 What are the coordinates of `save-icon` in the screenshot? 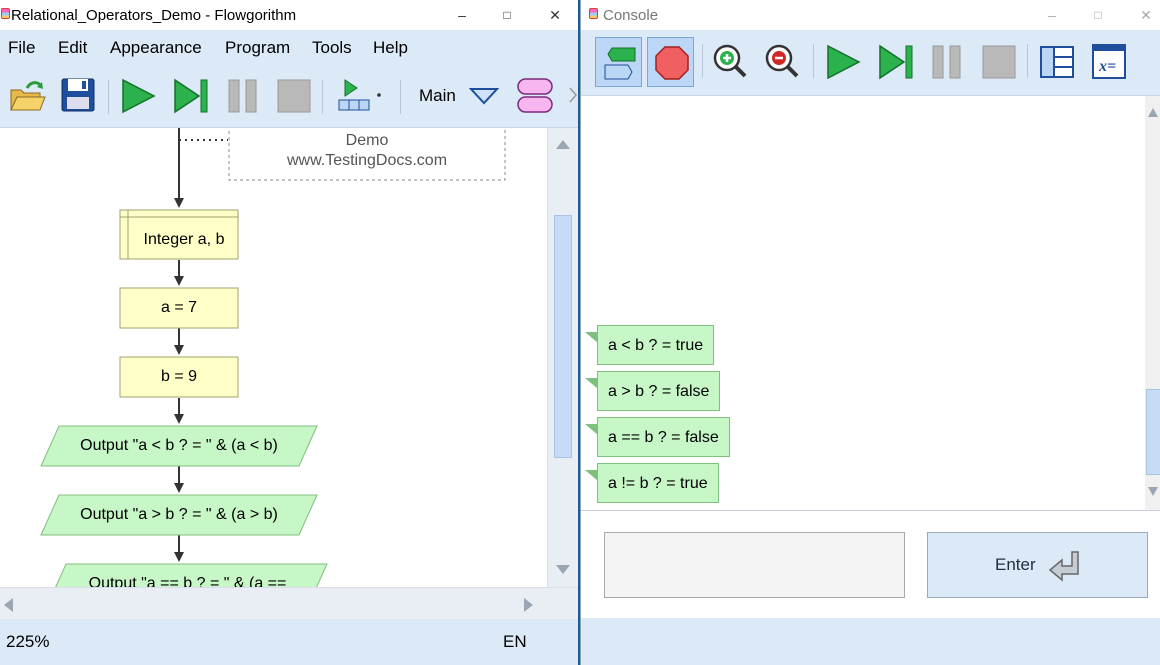 It's located at (78, 95).